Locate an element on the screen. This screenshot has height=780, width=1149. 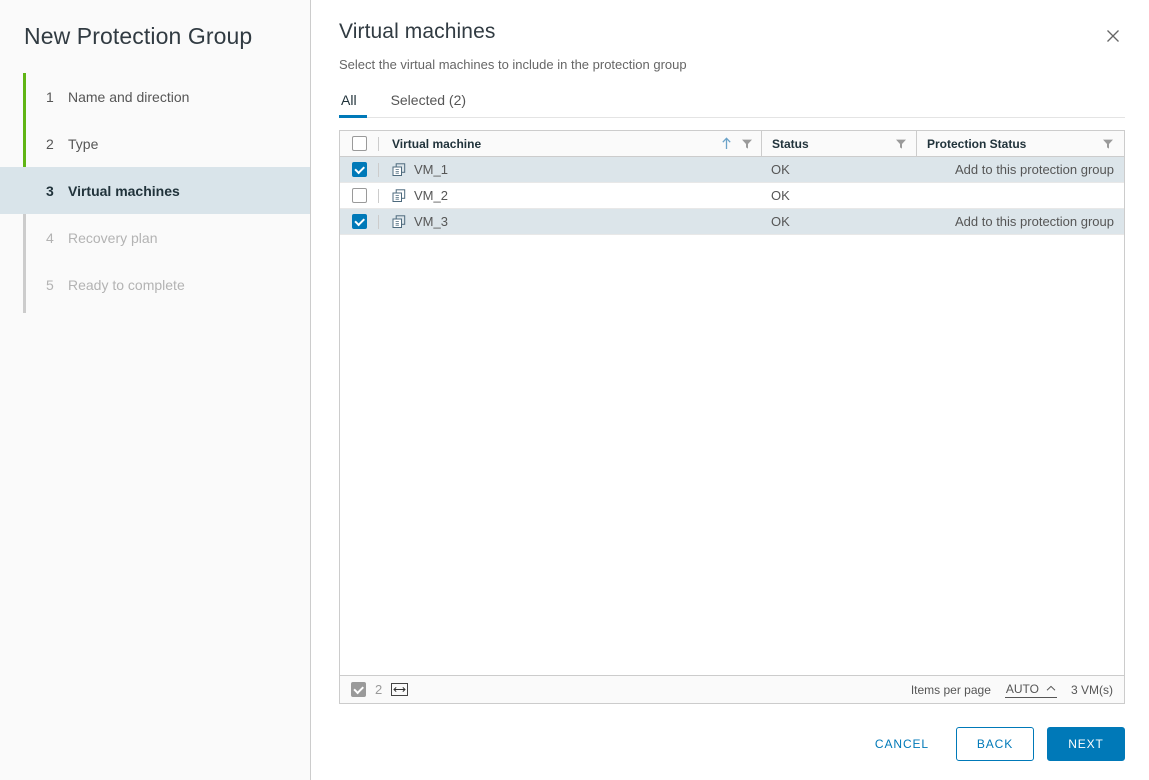
cell-virtual-machine: VM_2 is located at coordinates (546, 195).